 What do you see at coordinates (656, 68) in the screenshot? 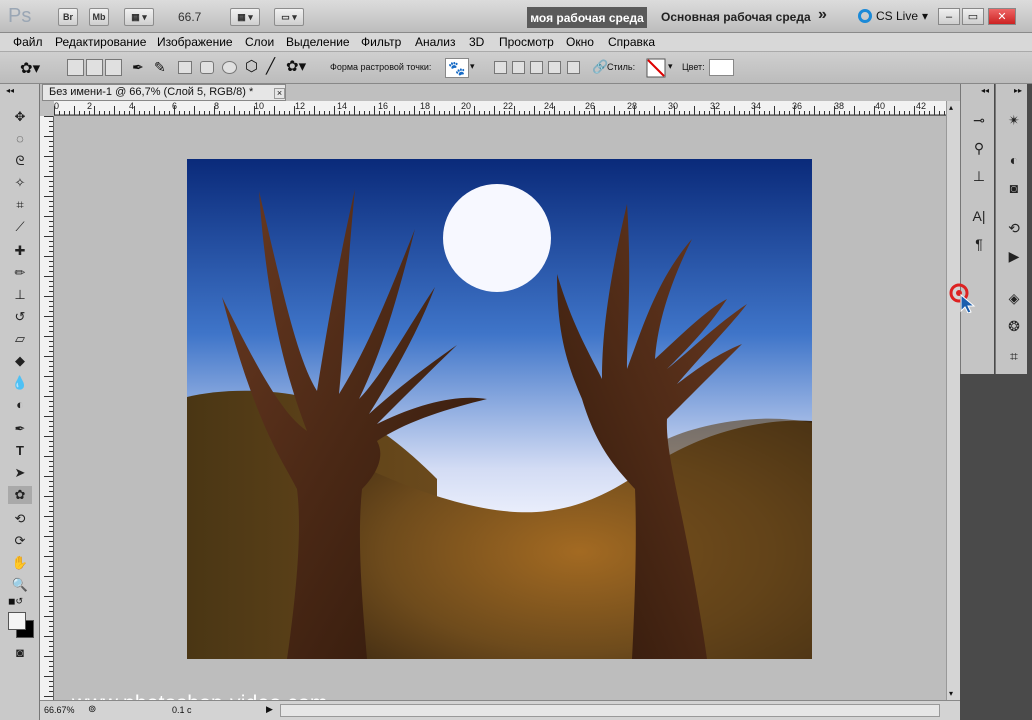
I see `style-swatch` at bounding box center [656, 68].